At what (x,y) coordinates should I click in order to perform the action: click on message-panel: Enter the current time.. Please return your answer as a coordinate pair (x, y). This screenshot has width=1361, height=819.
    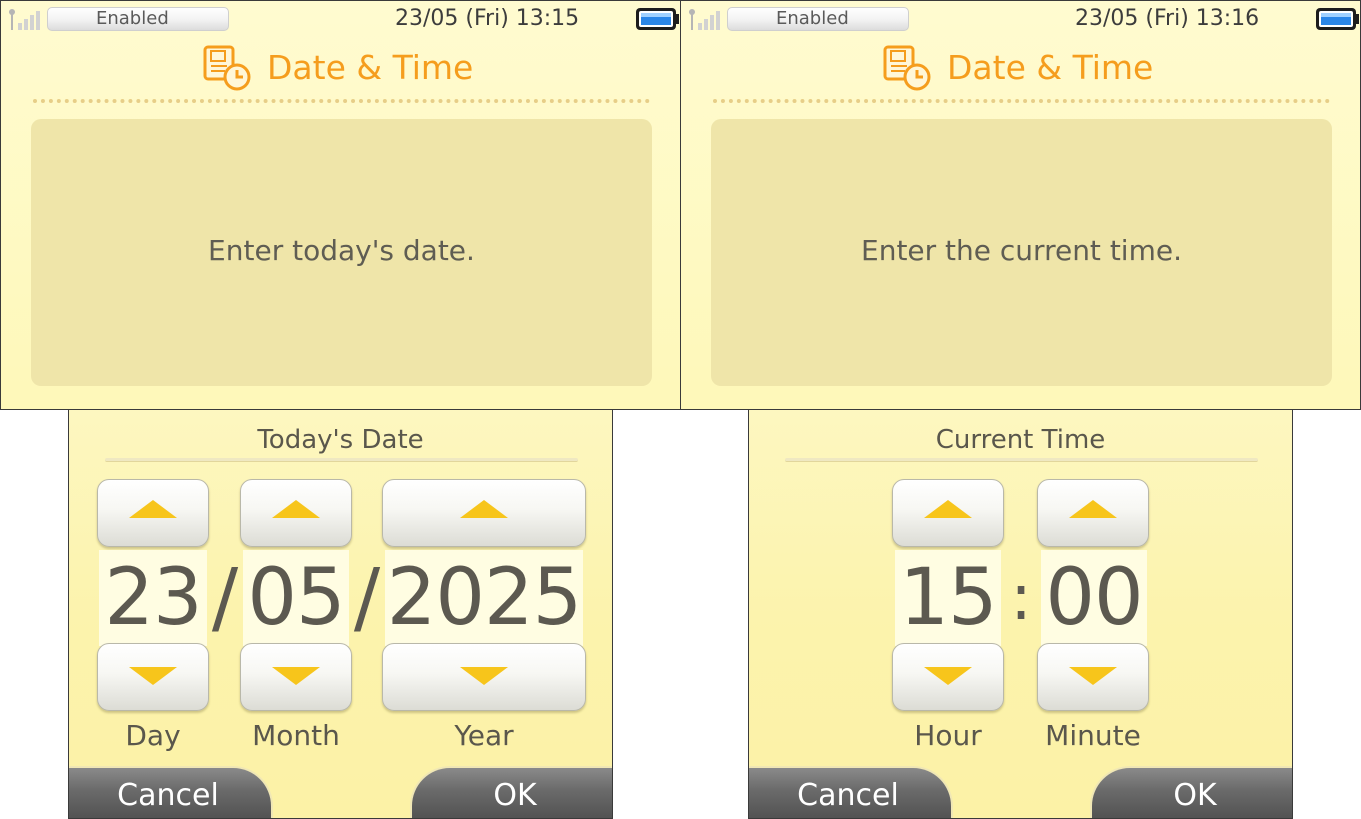
    Looking at the image, I should click on (1021, 252).